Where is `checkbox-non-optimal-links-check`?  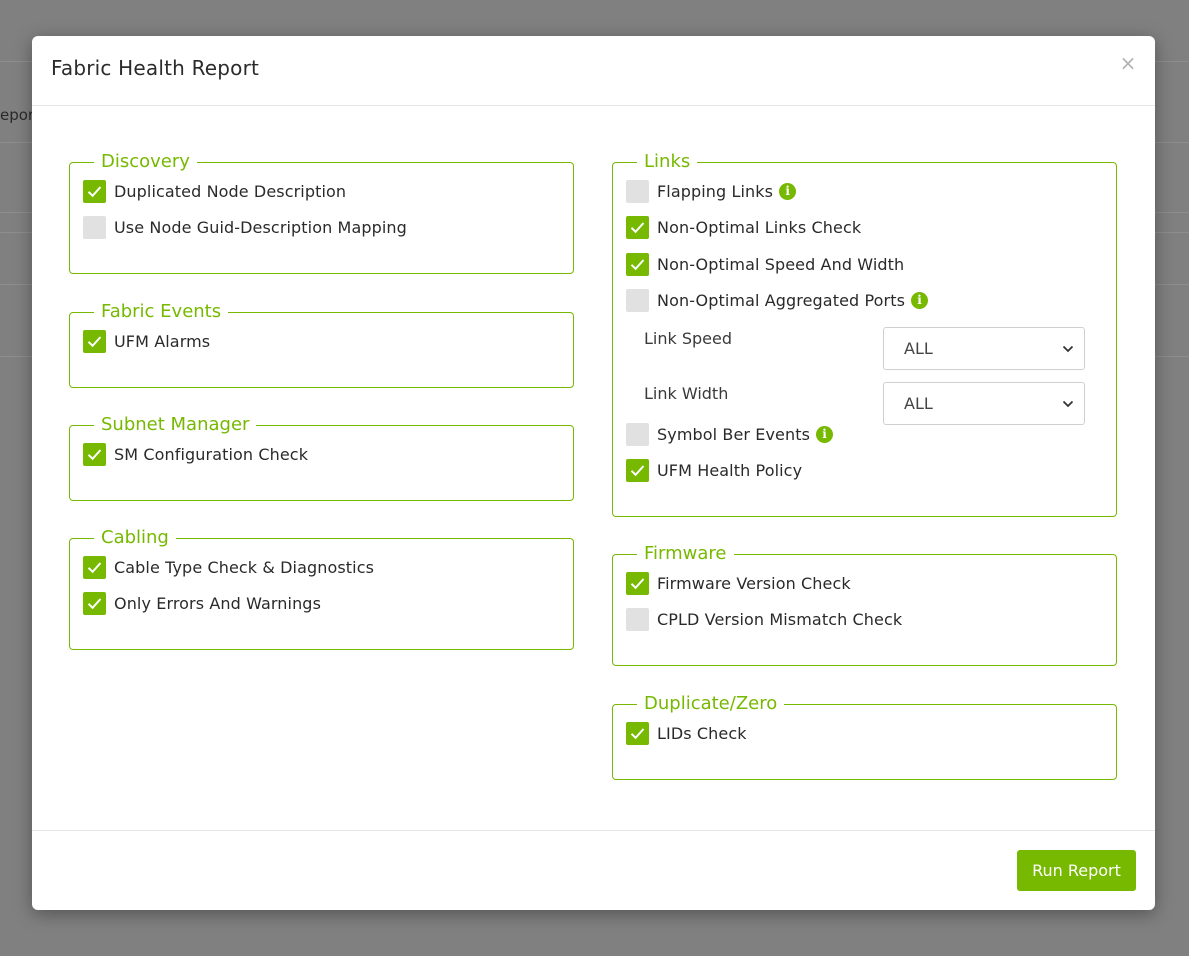
checkbox-non-optimal-links-check is located at coordinates (637, 227).